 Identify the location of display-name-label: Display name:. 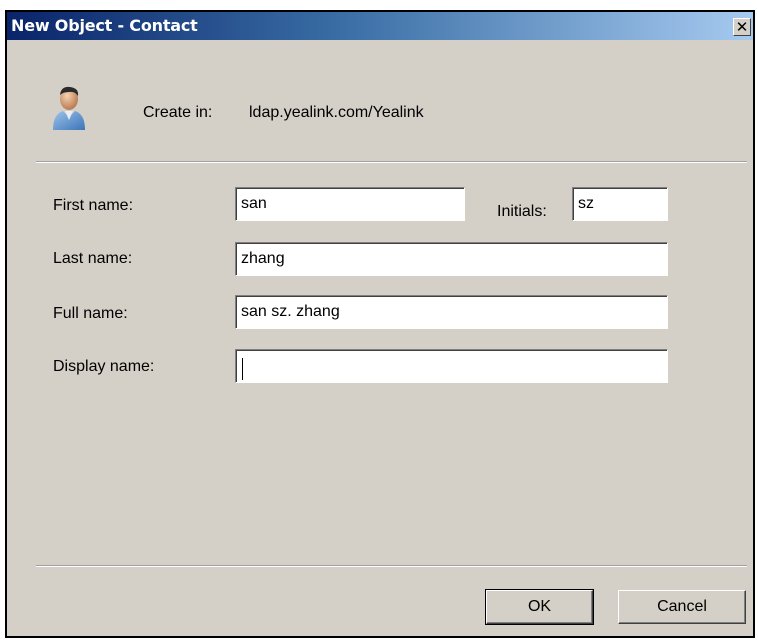
(104, 366).